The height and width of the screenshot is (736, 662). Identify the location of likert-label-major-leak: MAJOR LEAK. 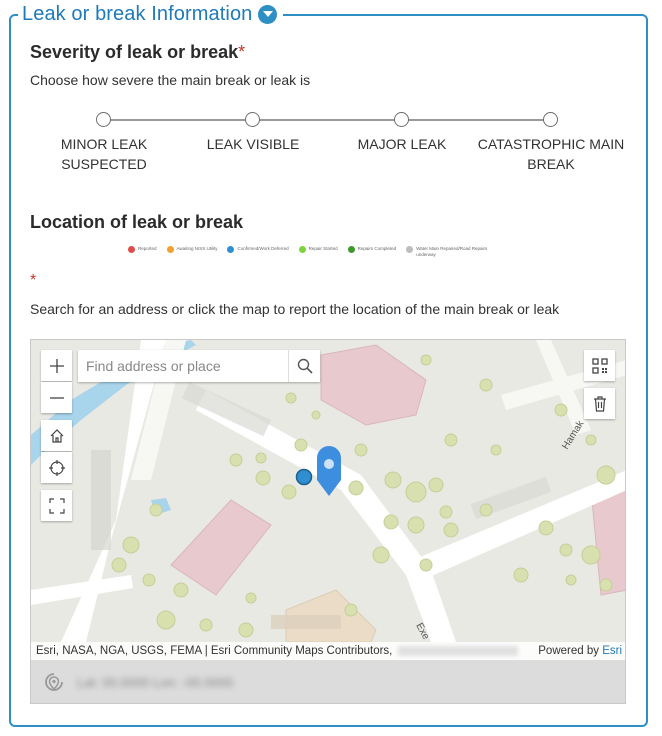
(402, 144).